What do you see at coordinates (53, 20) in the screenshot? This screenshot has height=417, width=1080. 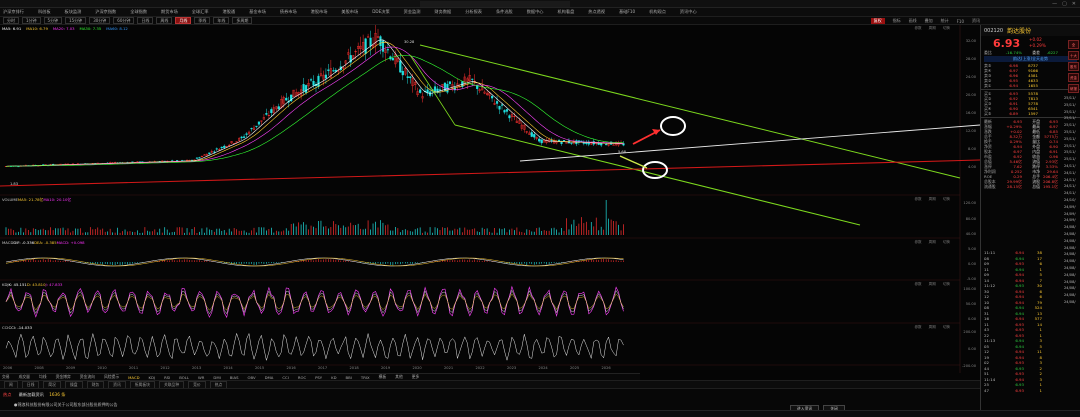 I see `period-button: 5分钟` at bounding box center [53, 20].